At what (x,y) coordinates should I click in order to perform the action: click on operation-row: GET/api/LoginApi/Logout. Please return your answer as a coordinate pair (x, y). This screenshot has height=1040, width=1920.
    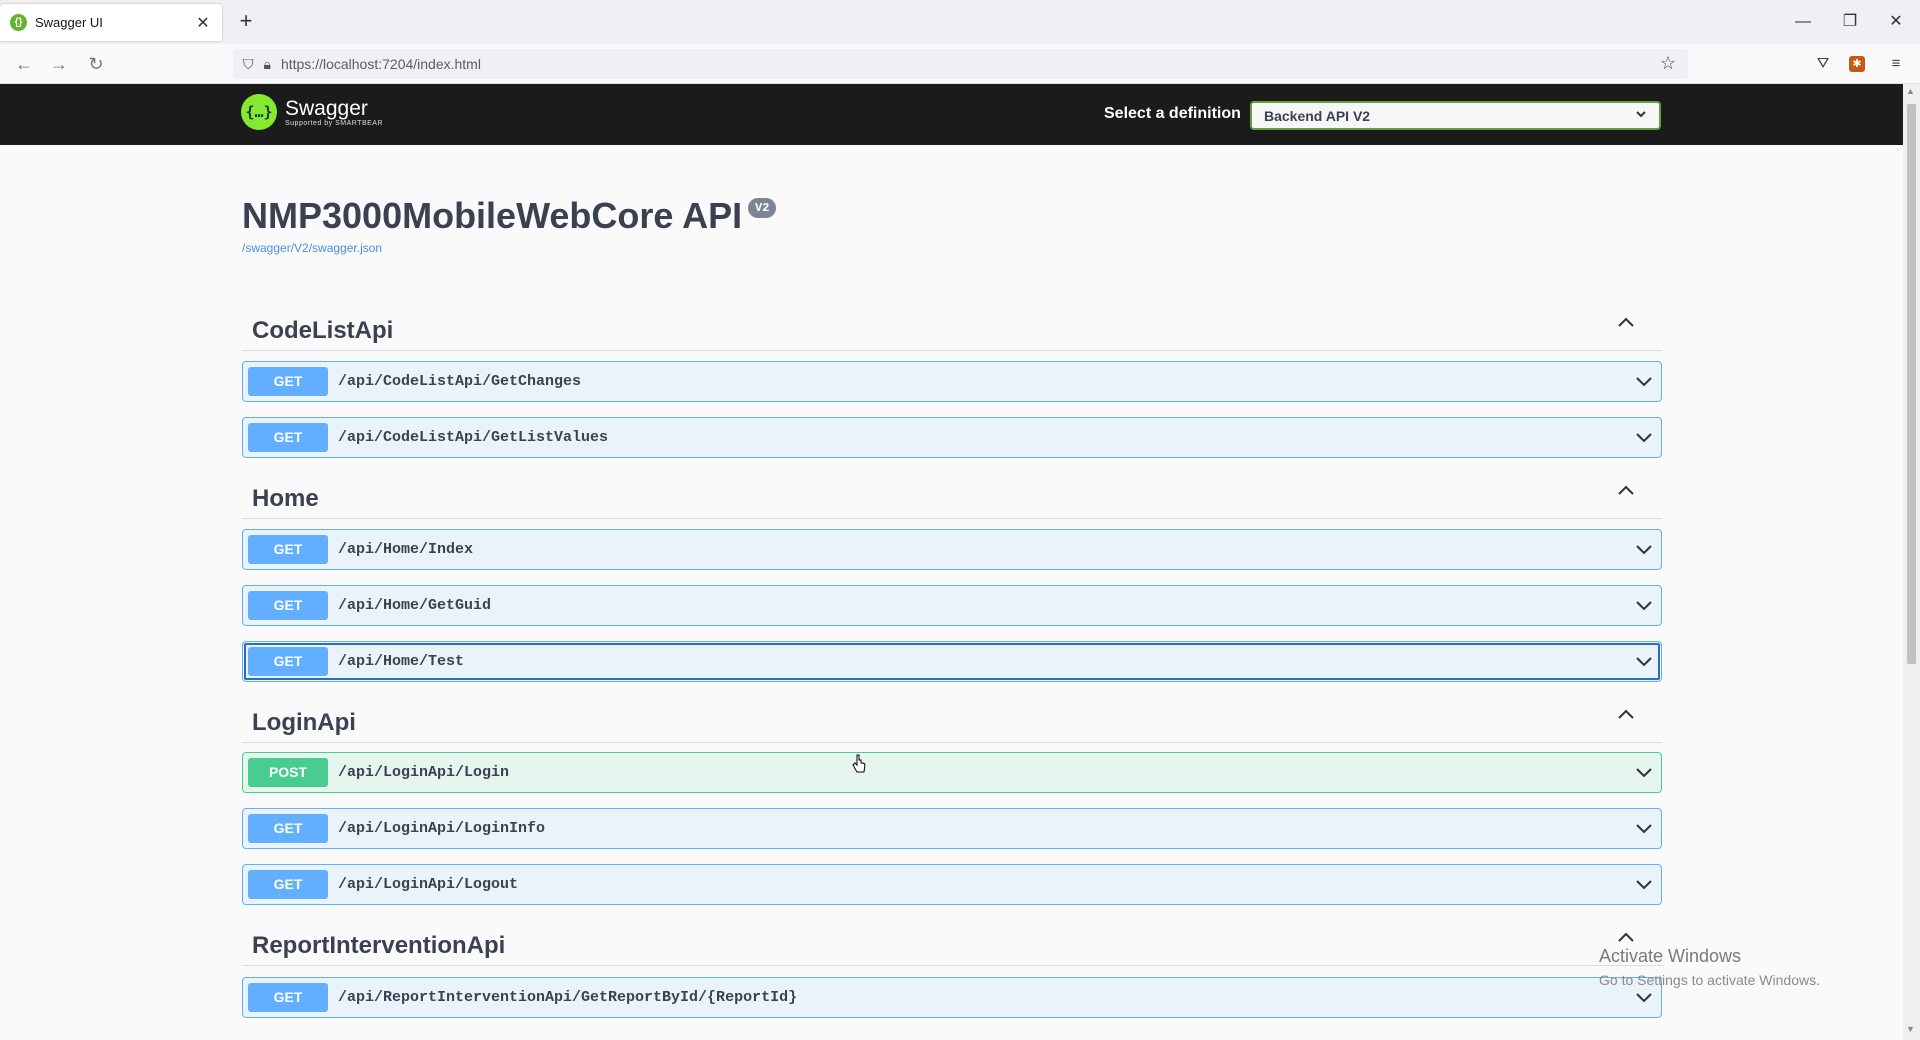
    Looking at the image, I should click on (952, 884).